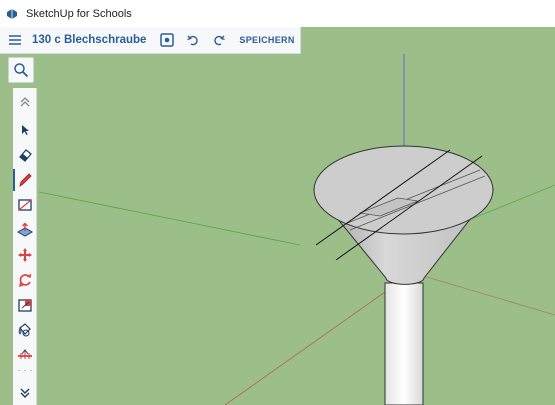  I want to click on scenes-button, so click(167, 40).